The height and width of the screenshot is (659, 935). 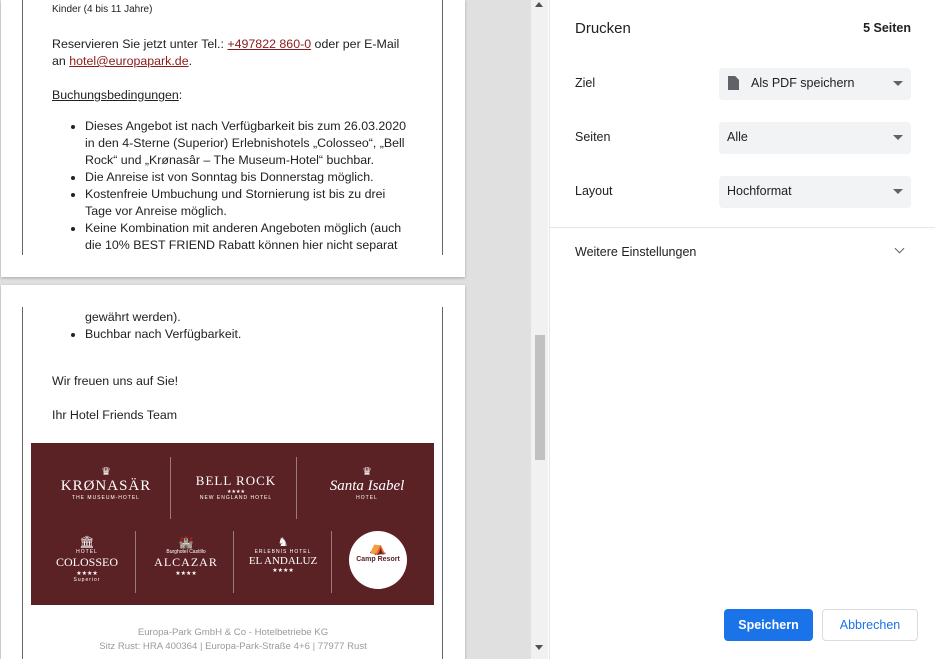 I want to click on pages-label: Seiten, so click(x=593, y=137).